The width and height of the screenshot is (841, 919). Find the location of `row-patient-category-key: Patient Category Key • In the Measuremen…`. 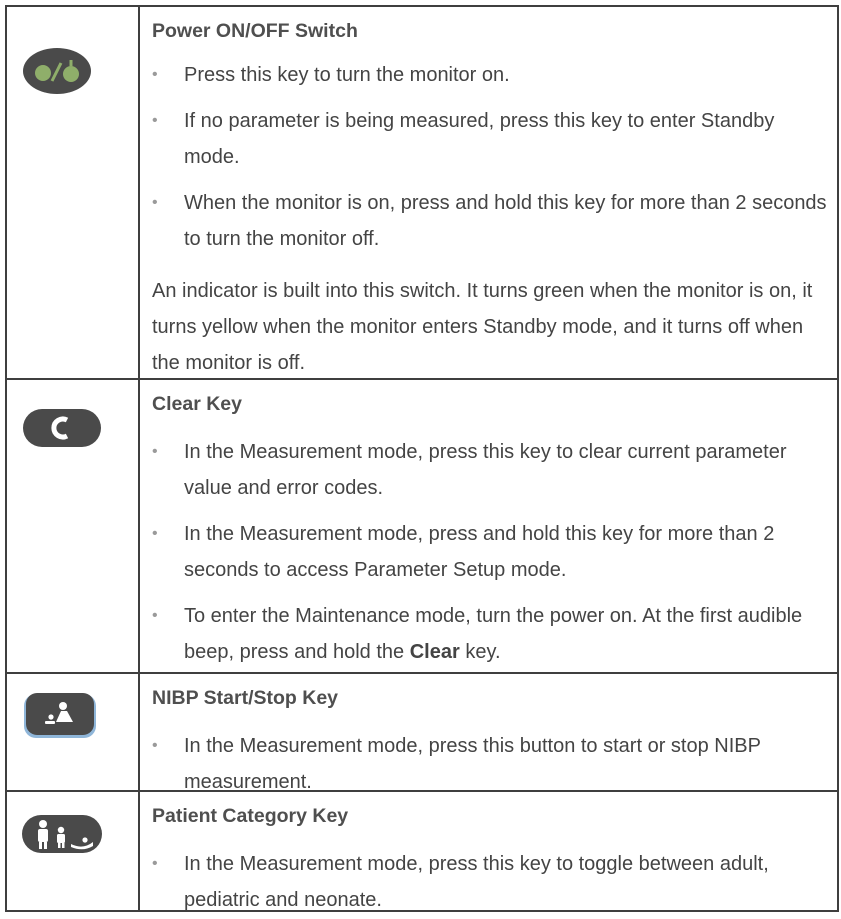

row-patient-category-key: Patient Category Key • In the Measuremen… is located at coordinates (422, 850).